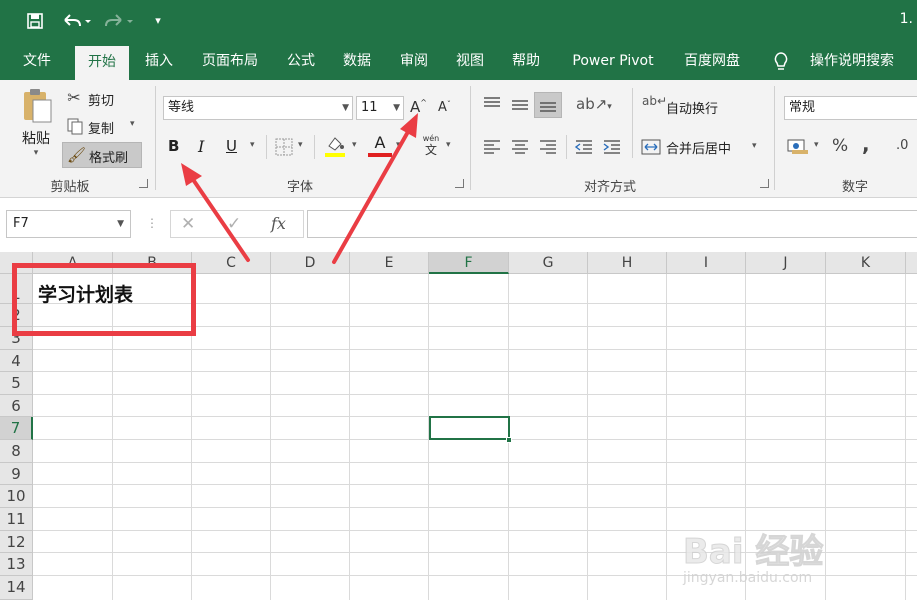 Image resolution: width=917 pixels, height=600 pixels. I want to click on tab-file: 文件, so click(37, 61).